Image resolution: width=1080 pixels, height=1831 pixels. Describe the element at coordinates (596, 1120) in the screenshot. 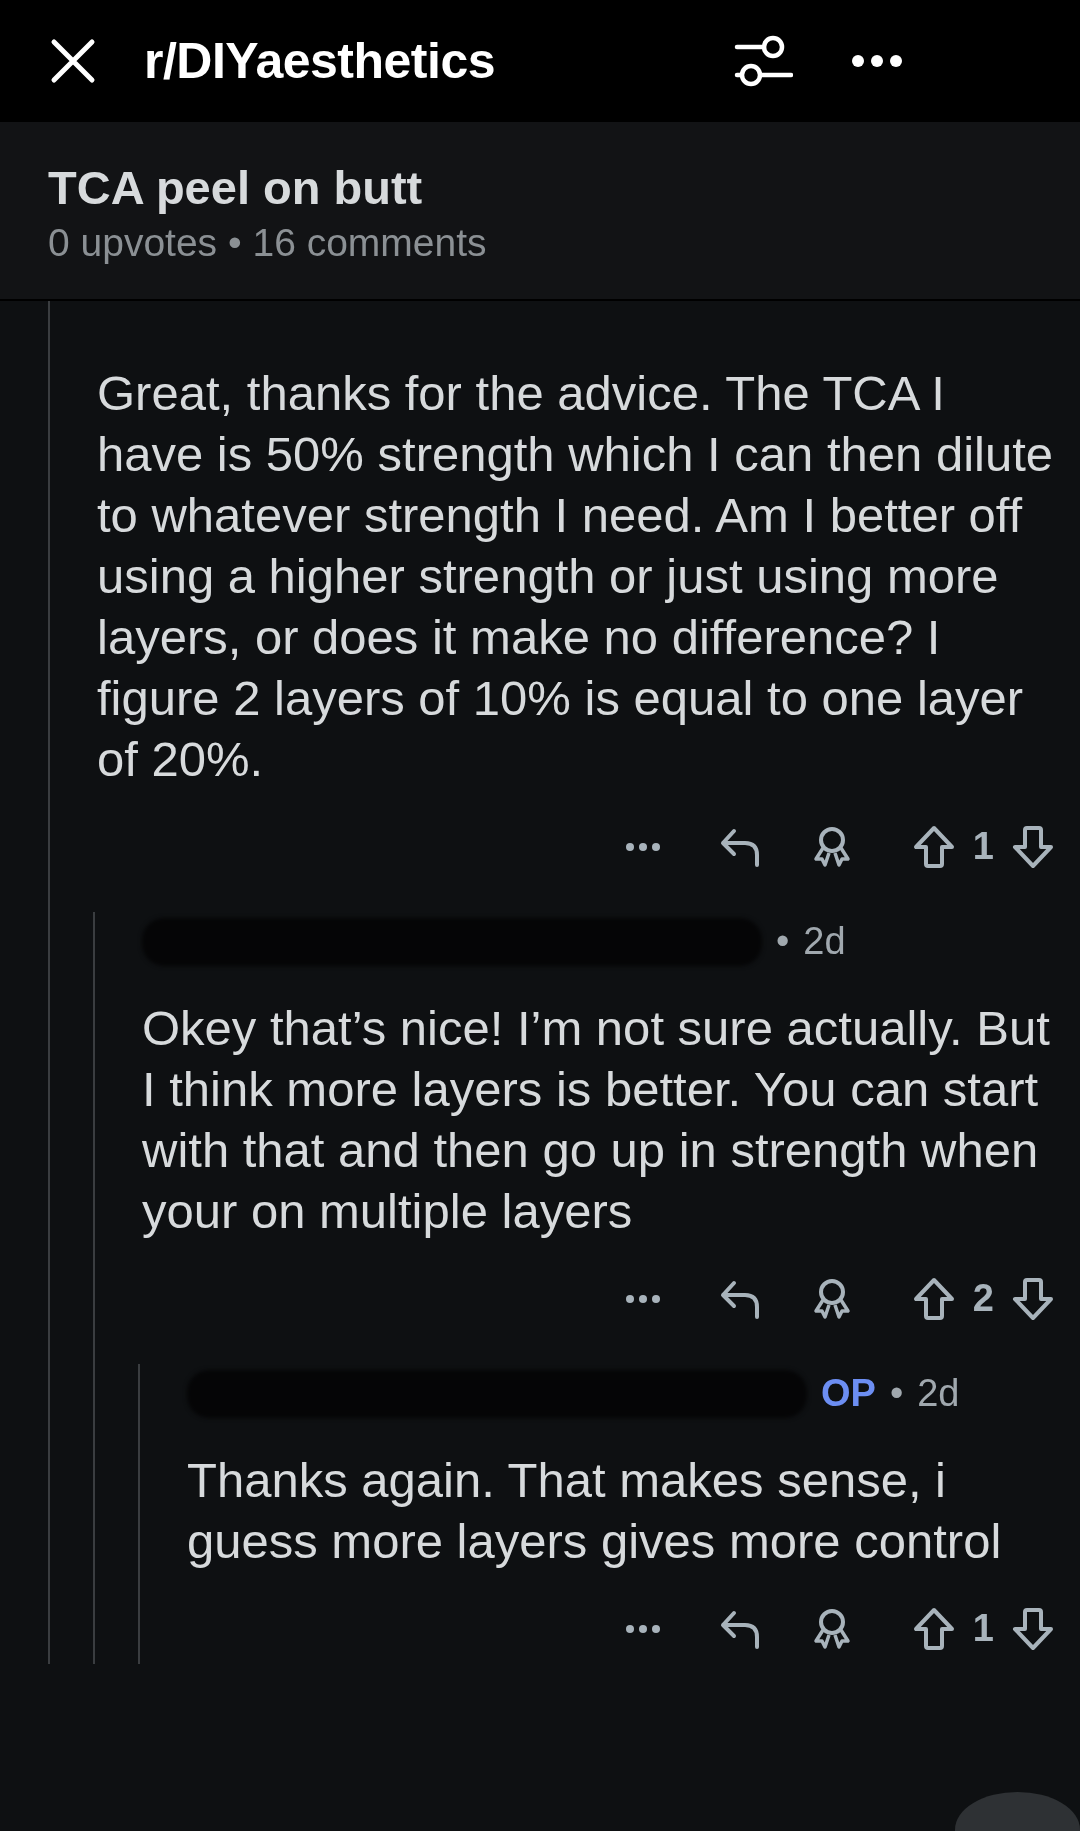

I see `comment-text: Okey that’s nice! I’m not sure actually. But I think more layers is better. You can start with that and then go up in strength when your on multiple layers` at that location.